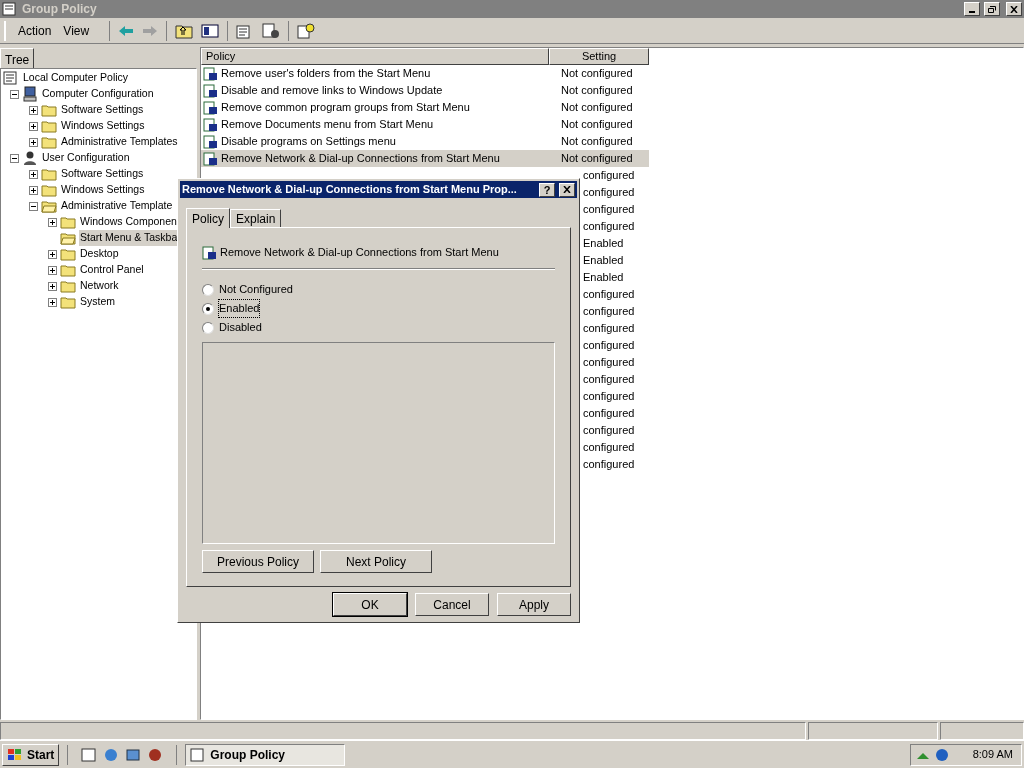  I want to click on list-row: Remove Network & Dial-up Connections from Start Menu Not configured, so click(425, 158).